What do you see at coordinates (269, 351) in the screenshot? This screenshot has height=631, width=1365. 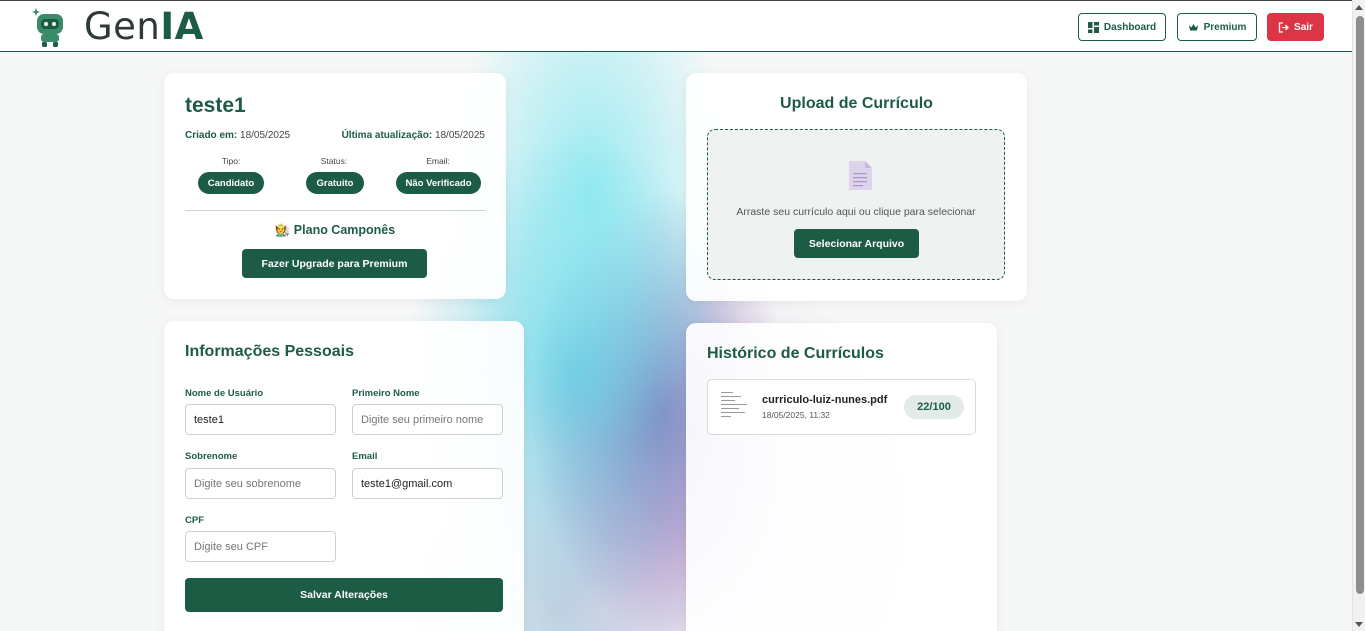 I see `personal-info-title: Informações Pessoais` at bounding box center [269, 351].